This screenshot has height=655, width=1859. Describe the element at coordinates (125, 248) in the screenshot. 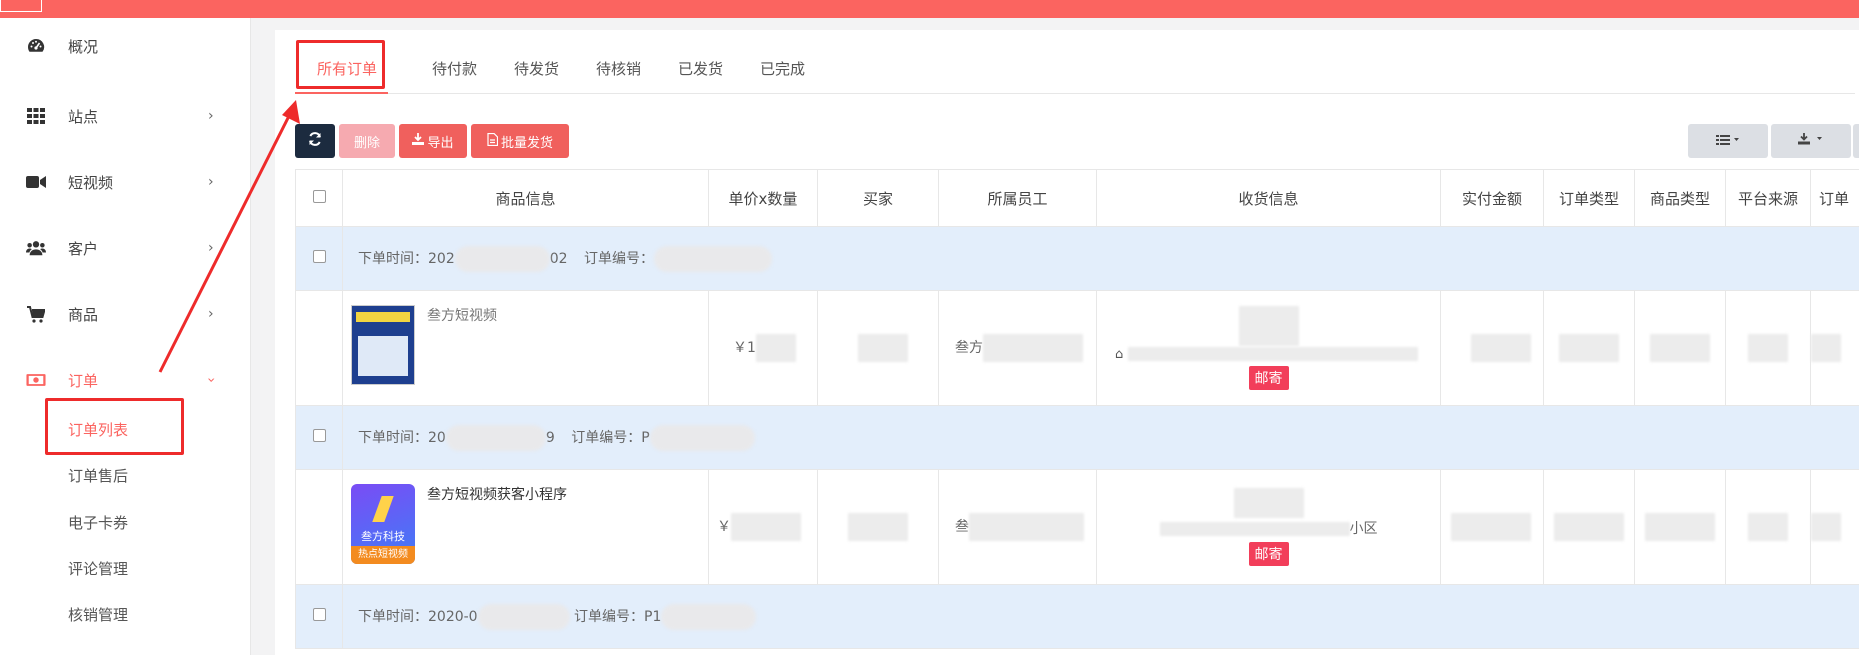

I see `sidebar-item-customer: 客户 ›` at that location.